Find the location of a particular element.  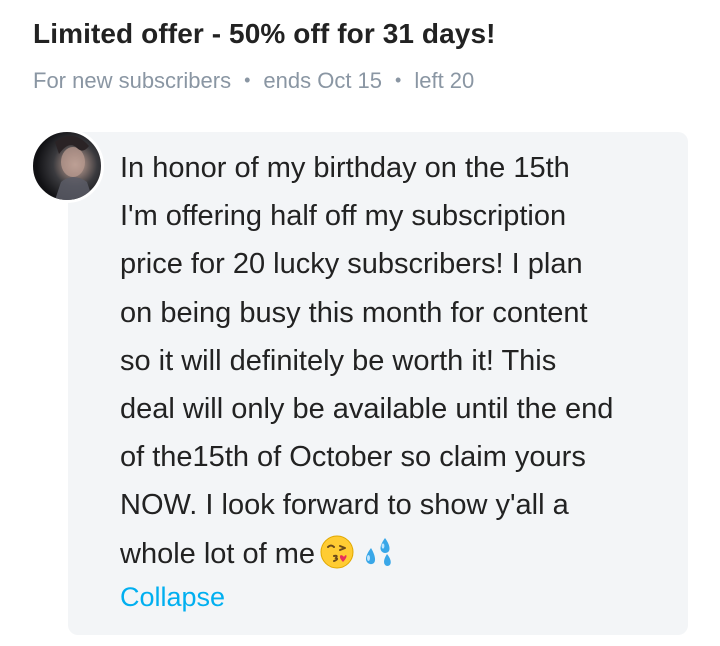

offer-meta: For new subscribers • ends Oct 15 • left 20 is located at coordinates (253, 81).